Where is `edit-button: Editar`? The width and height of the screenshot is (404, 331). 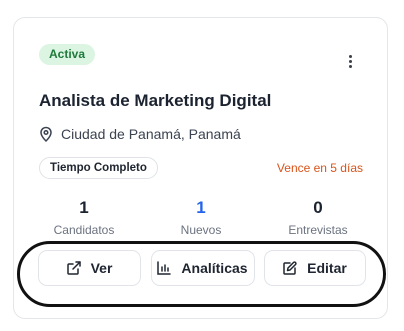 edit-button: Editar is located at coordinates (315, 268).